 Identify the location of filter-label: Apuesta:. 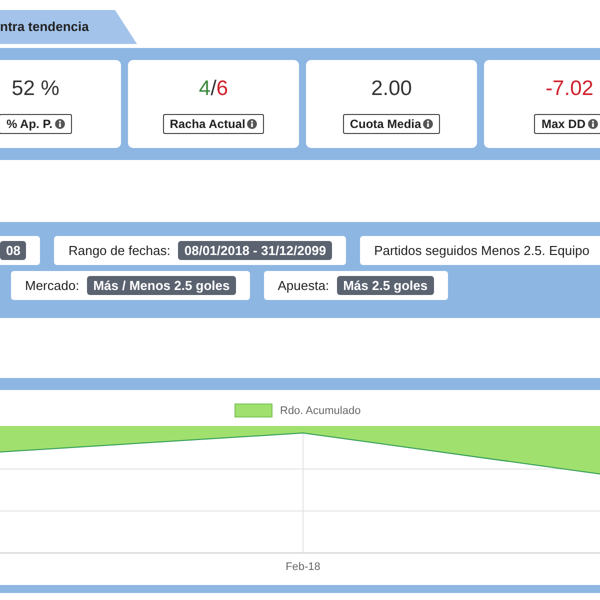
(304, 285).